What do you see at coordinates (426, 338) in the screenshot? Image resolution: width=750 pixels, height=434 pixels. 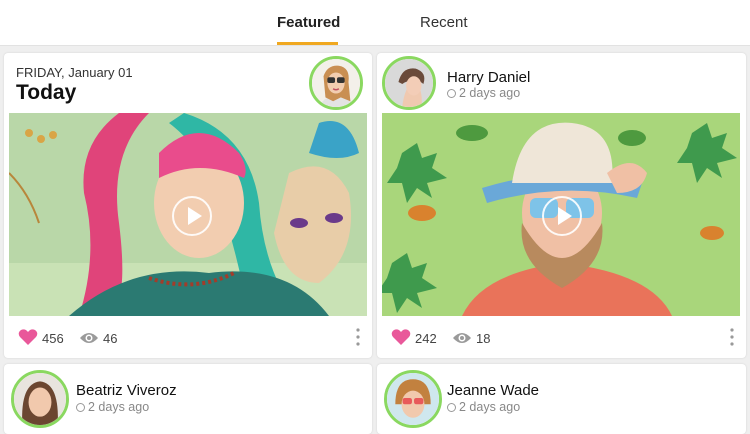 I see `likes-count: 242` at bounding box center [426, 338].